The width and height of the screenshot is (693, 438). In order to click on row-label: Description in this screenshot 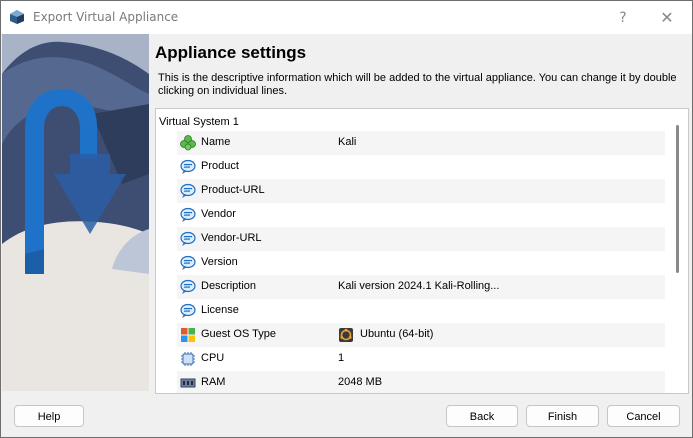, I will do `click(229, 286)`.